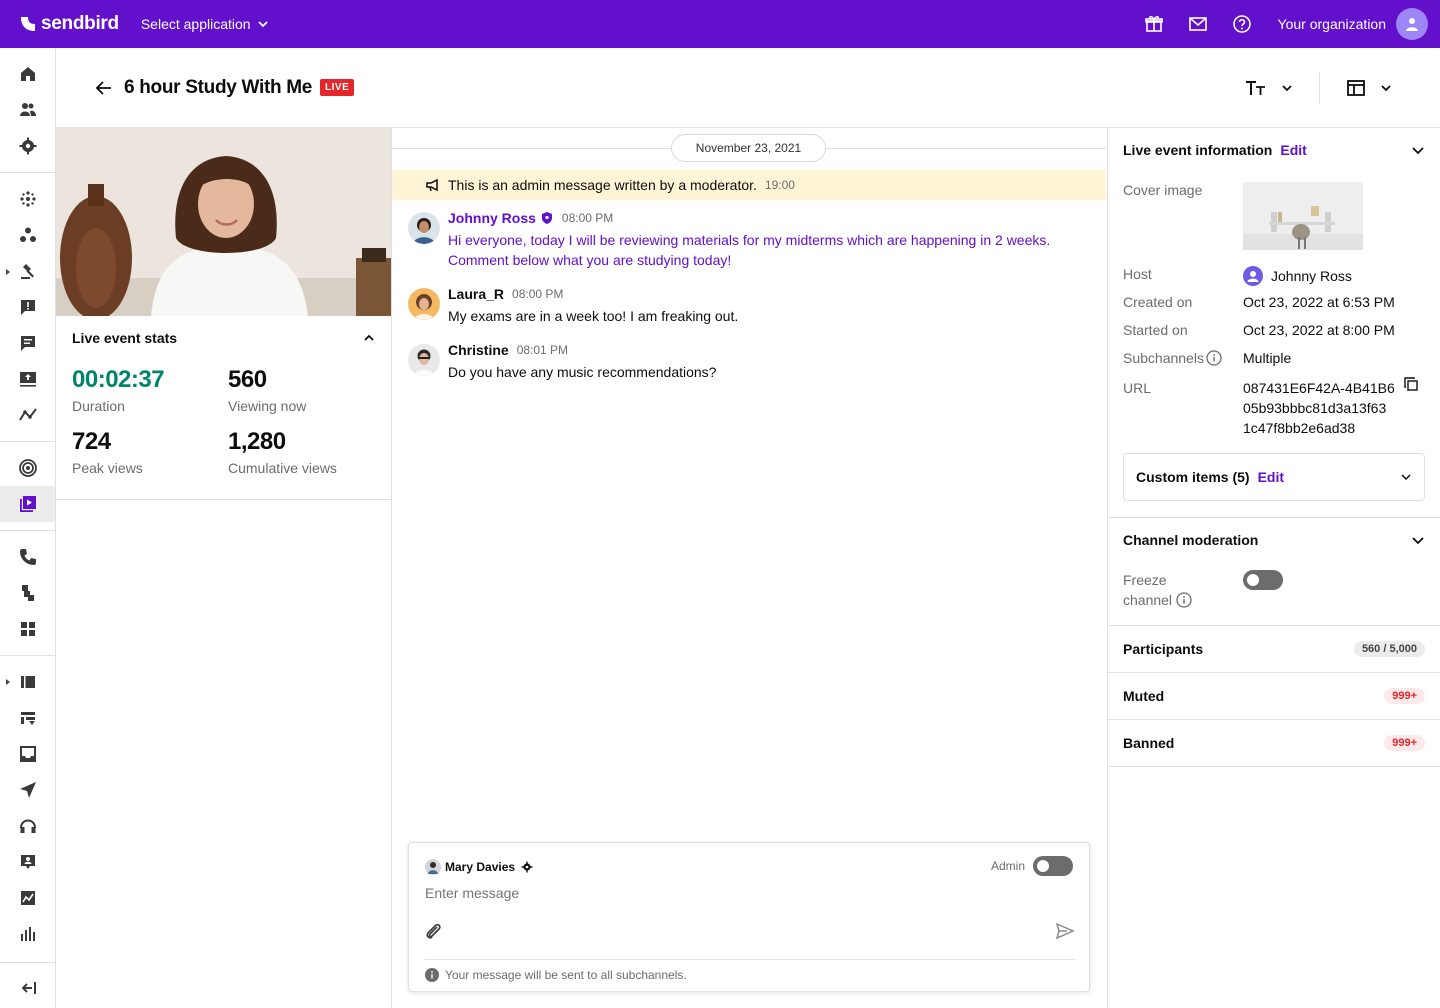 Image resolution: width=1440 pixels, height=1008 pixels. What do you see at coordinates (27, 110) in the screenshot?
I see `sidebar-item-users` at bounding box center [27, 110].